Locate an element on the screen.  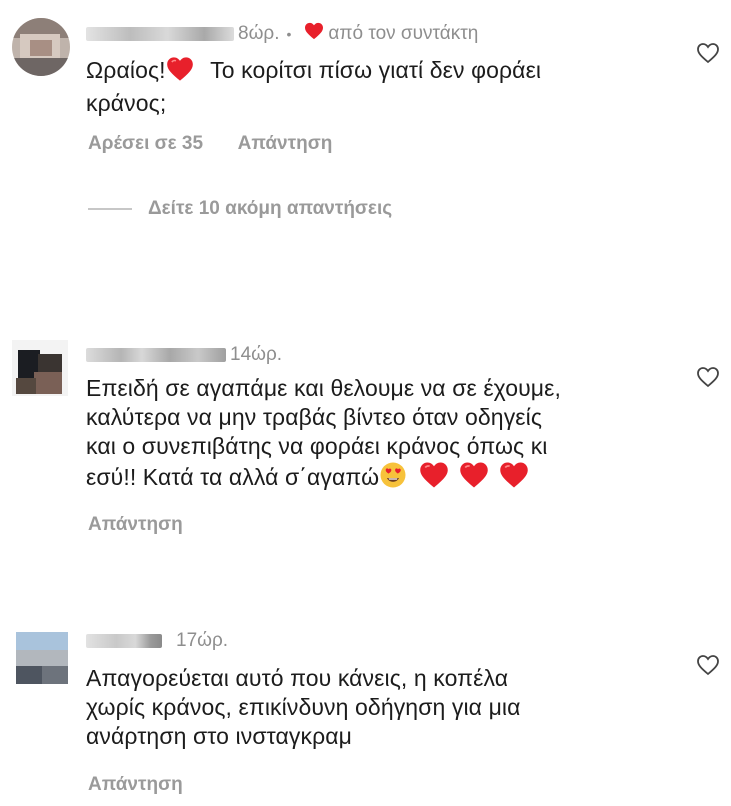
comment-text-line: Το κορίτσι πίσω γιατί δεν φοράει is located at coordinates (376, 70).